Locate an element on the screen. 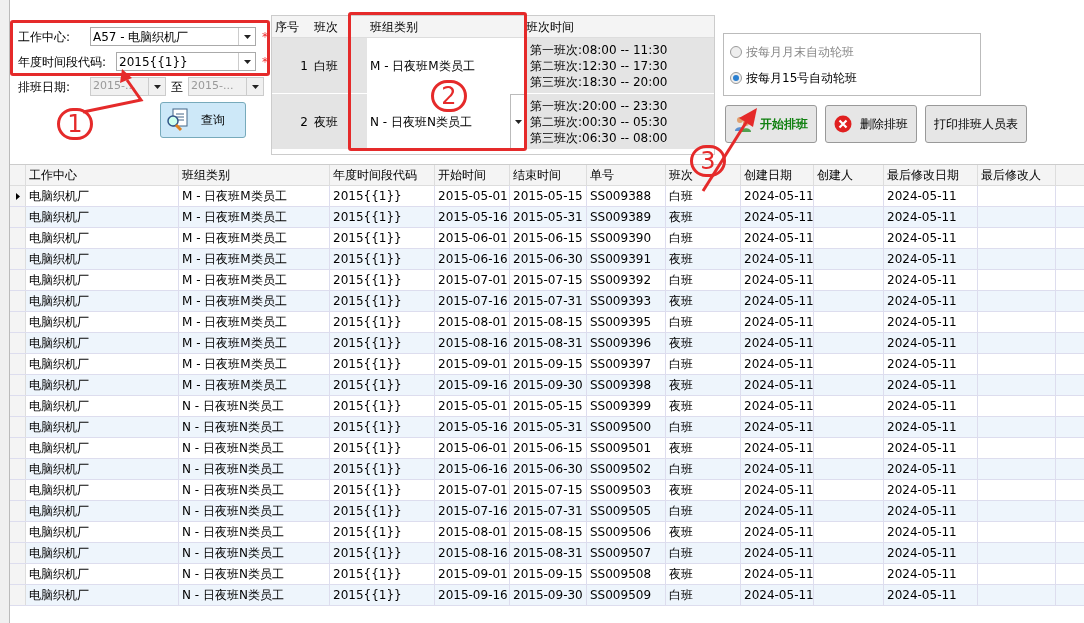 This screenshot has width=1084, height=623. table-cell: 2015-05-01 is located at coordinates (472, 196).